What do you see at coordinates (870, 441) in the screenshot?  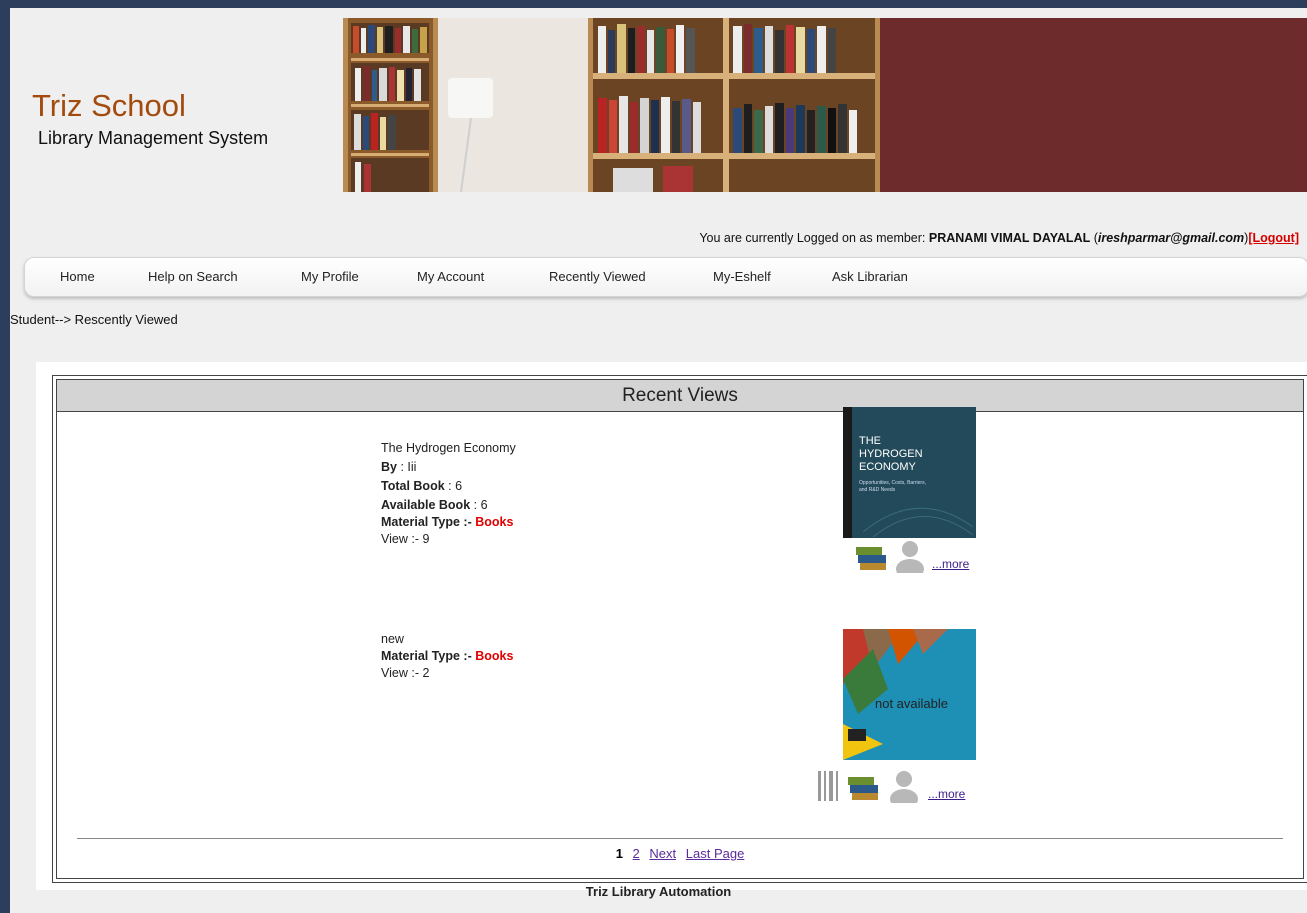 I see `cover-title-line: THE` at bounding box center [870, 441].